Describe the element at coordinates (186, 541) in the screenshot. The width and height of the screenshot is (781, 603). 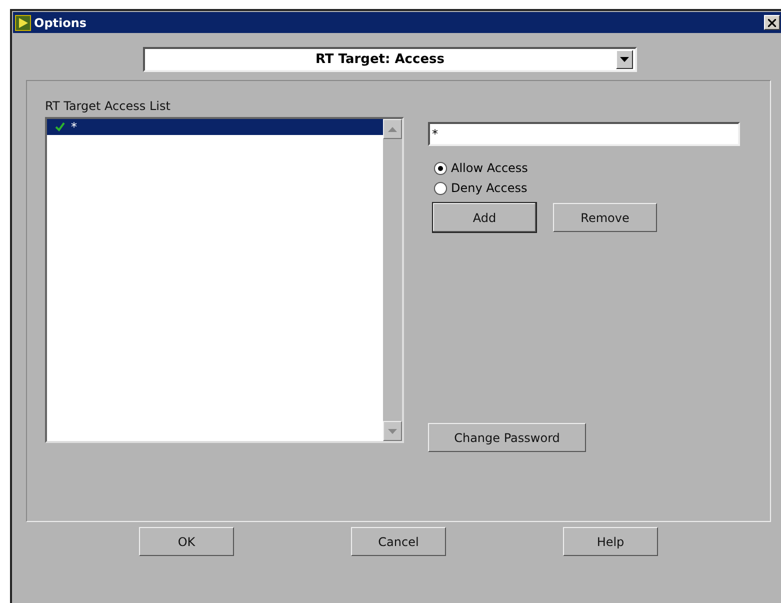
I see `dialog-button: OK` at that location.